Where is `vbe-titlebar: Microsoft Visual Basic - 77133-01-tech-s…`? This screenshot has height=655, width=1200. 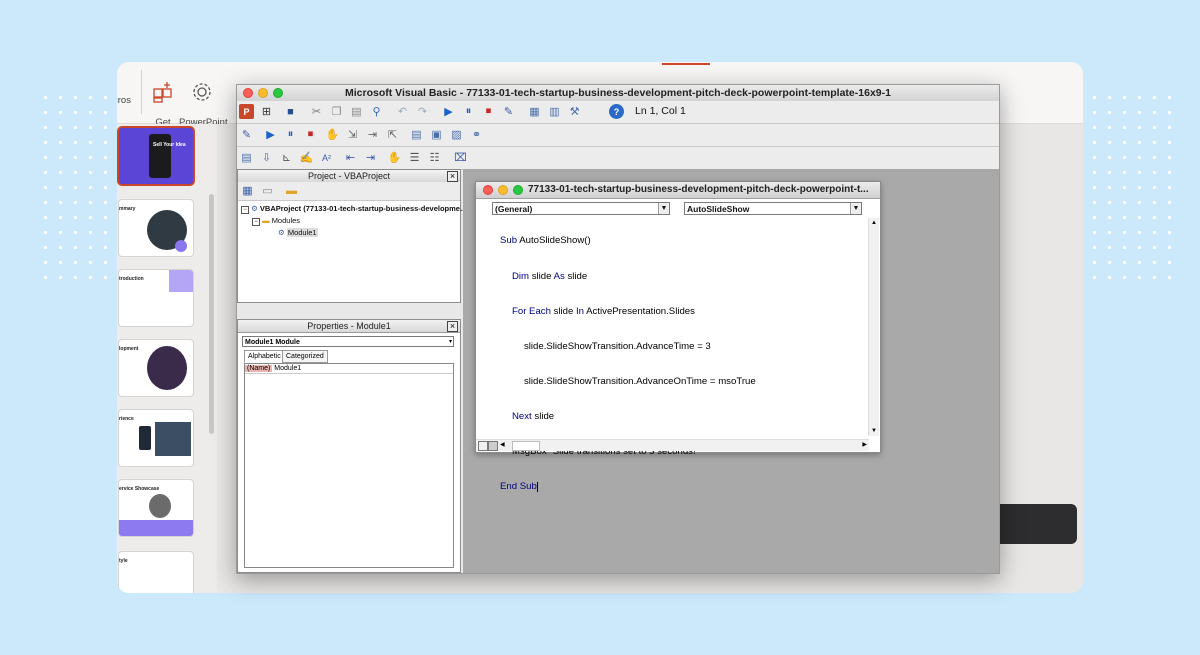 vbe-titlebar: Microsoft Visual Basic - 77133-01-tech-s… is located at coordinates (618, 93).